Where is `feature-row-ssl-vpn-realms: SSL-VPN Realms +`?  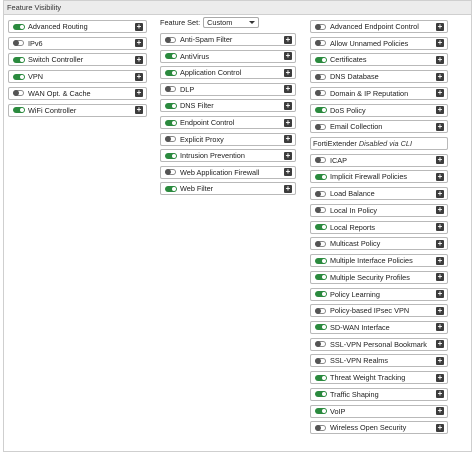
feature-row-ssl-vpn-realms: SSL-VPN Realms + is located at coordinates (379, 361).